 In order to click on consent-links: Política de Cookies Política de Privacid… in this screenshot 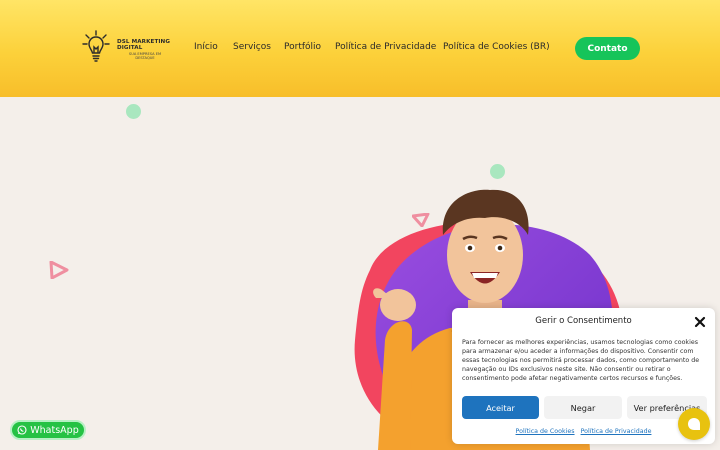, I will do `click(583, 431)`.